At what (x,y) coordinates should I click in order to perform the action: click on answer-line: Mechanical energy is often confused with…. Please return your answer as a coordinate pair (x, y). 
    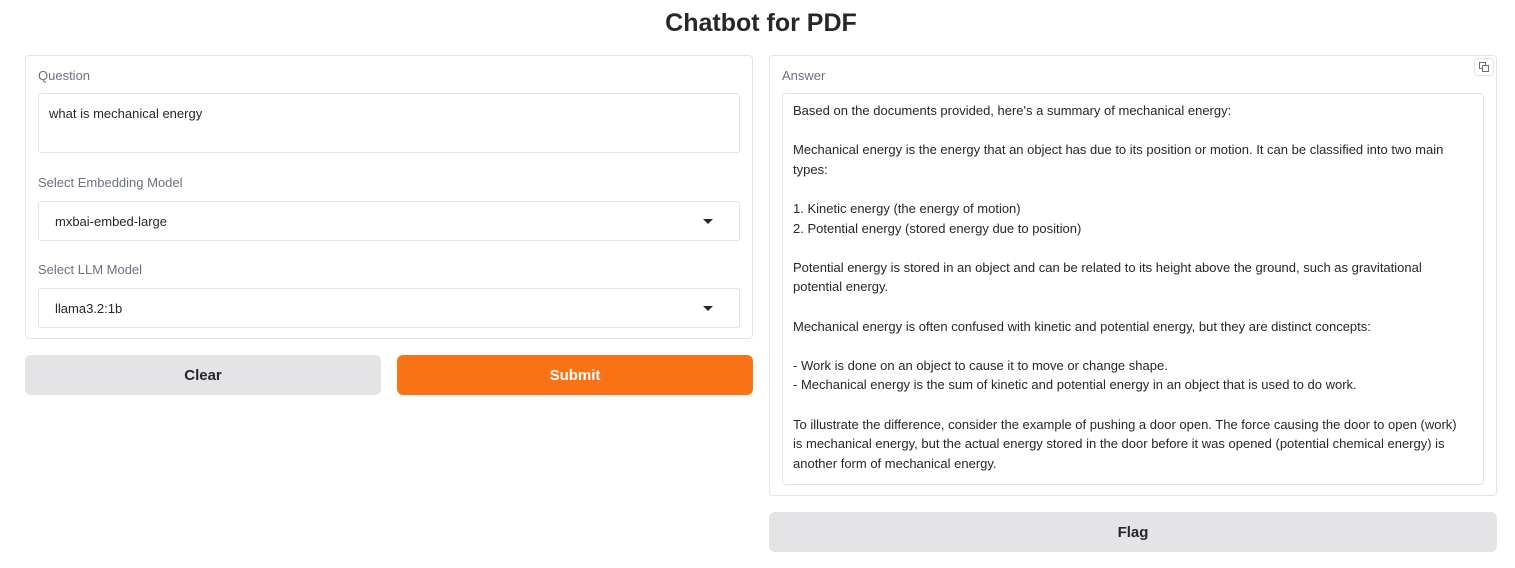
    Looking at the image, I should click on (1082, 326).